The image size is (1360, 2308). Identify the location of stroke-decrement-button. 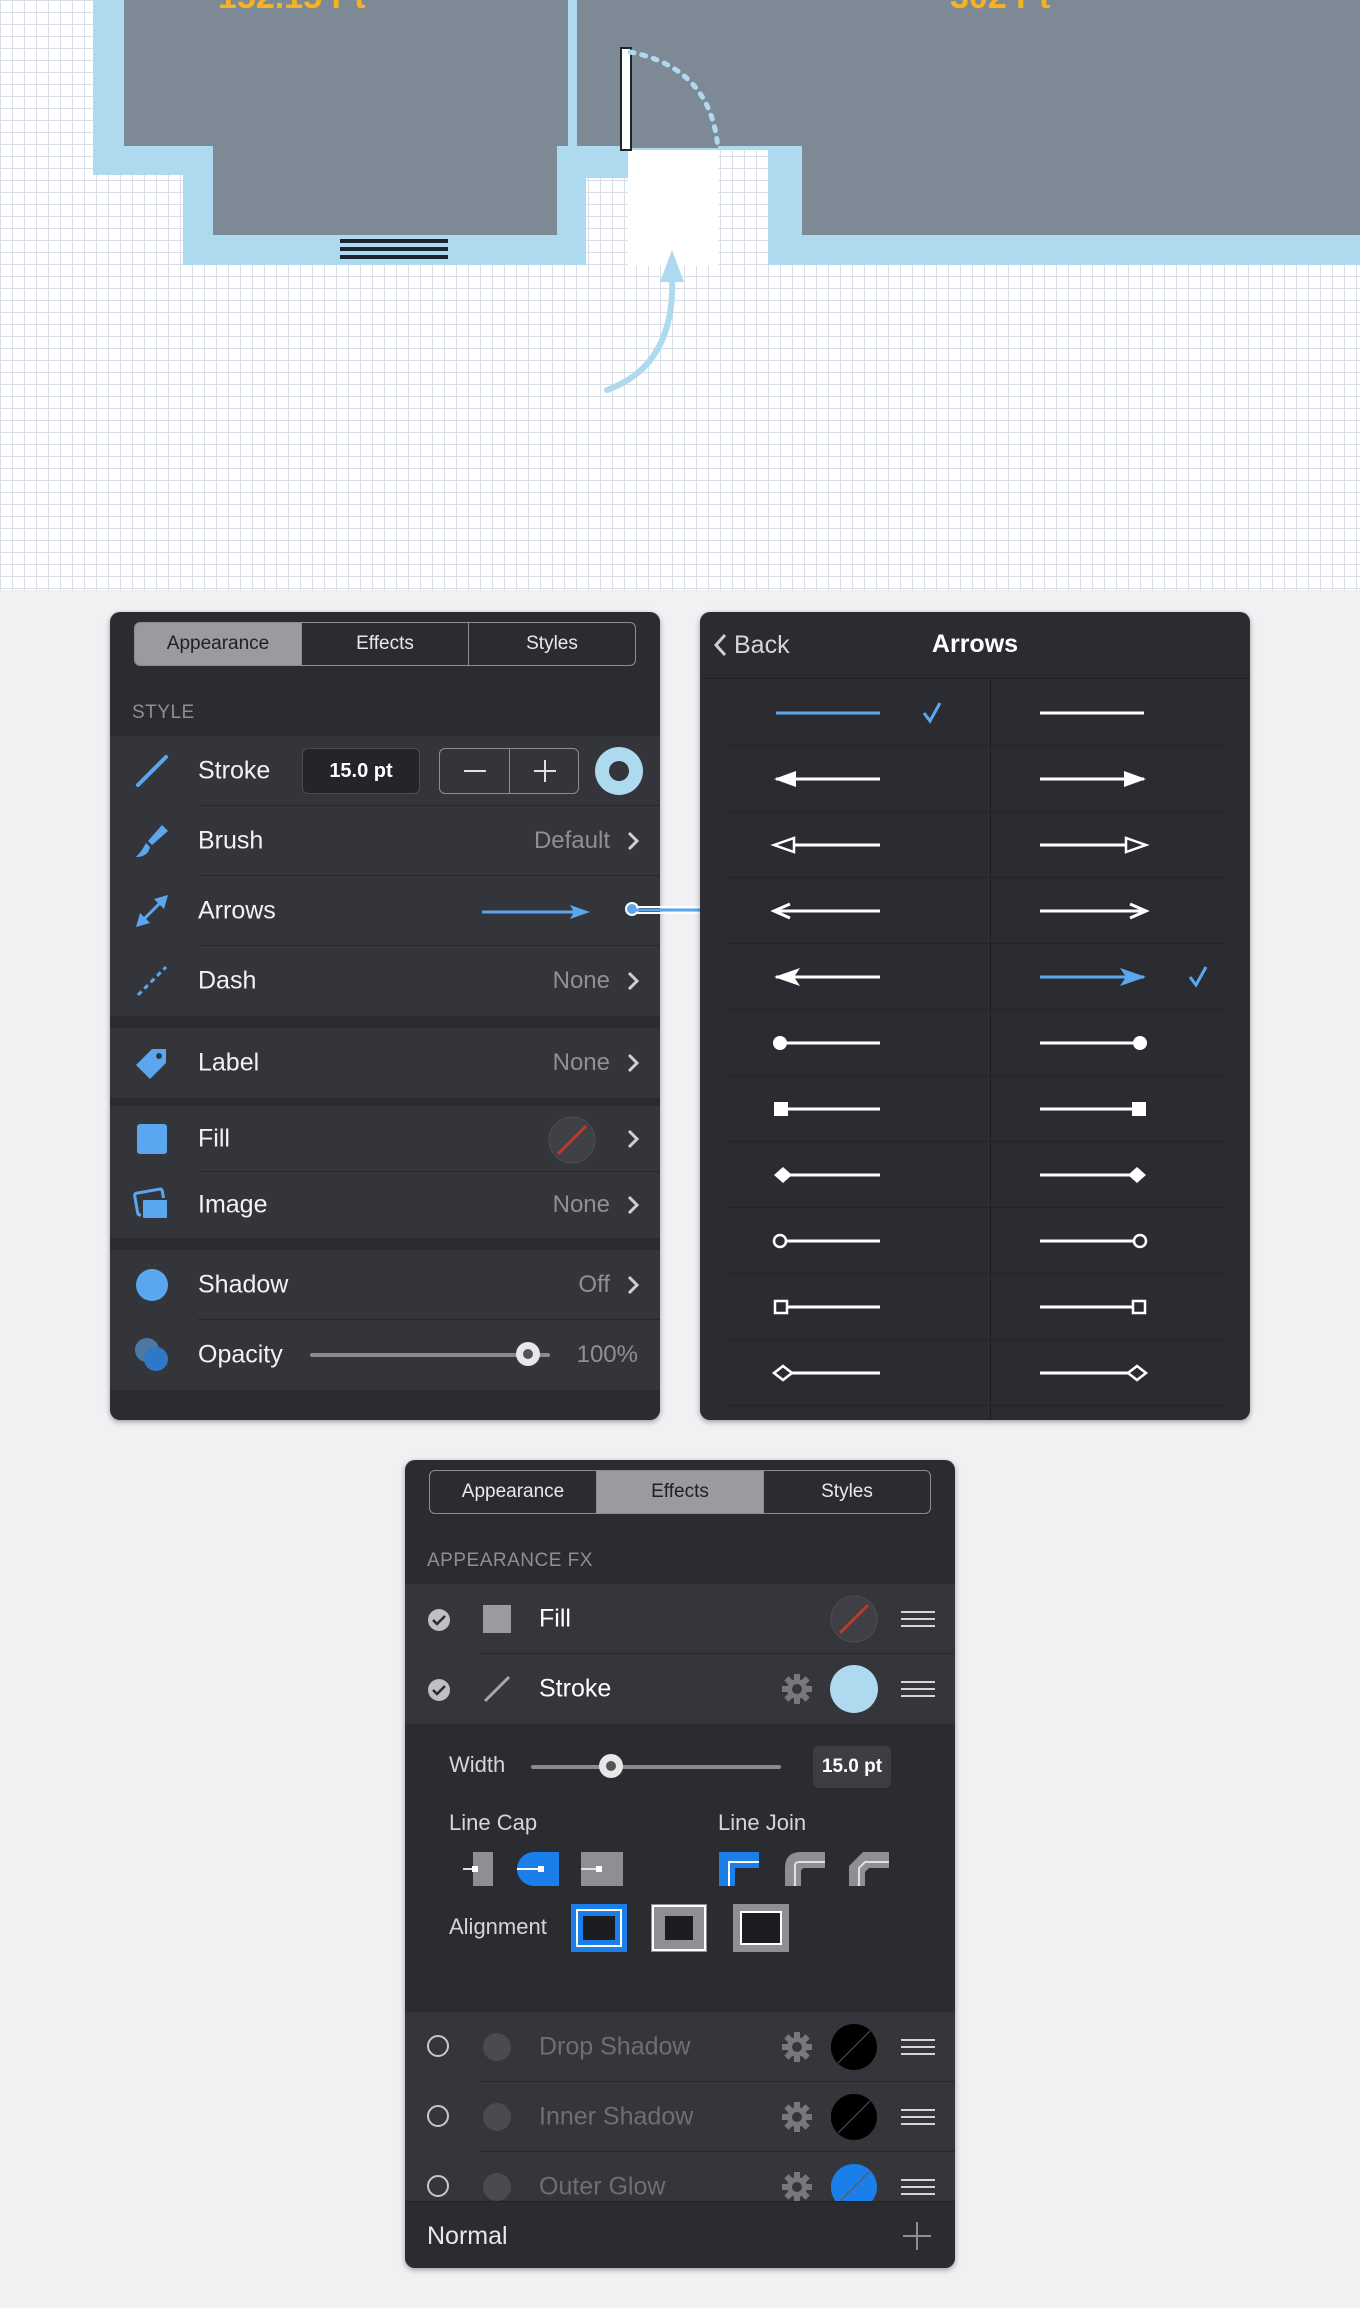
(475, 771).